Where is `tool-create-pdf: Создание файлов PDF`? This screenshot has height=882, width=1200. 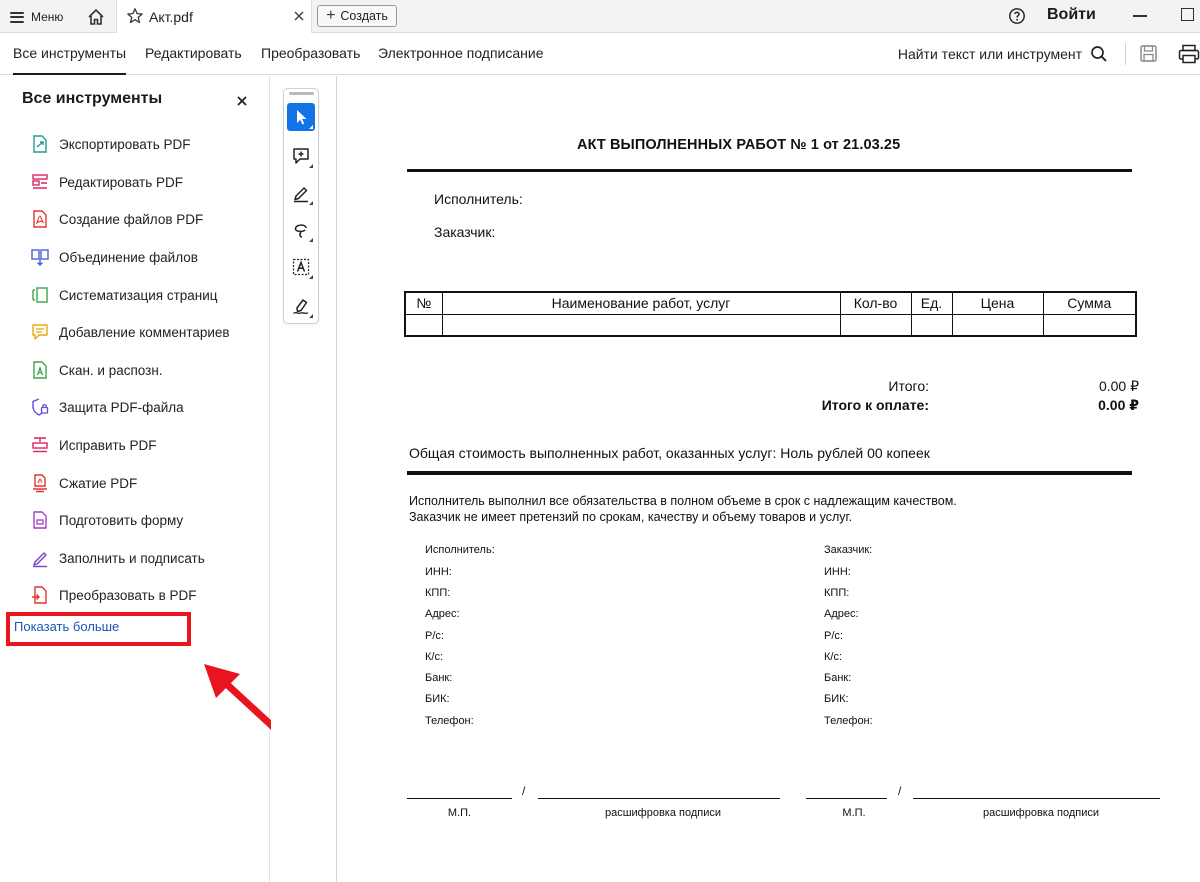 tool-create-pdf: Создание файлов PDF is located at coordinates (145, 219).